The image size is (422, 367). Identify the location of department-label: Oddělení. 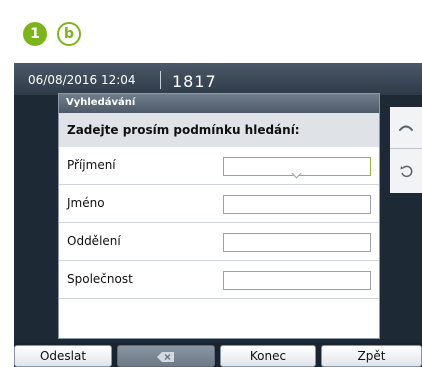
(94, 241).